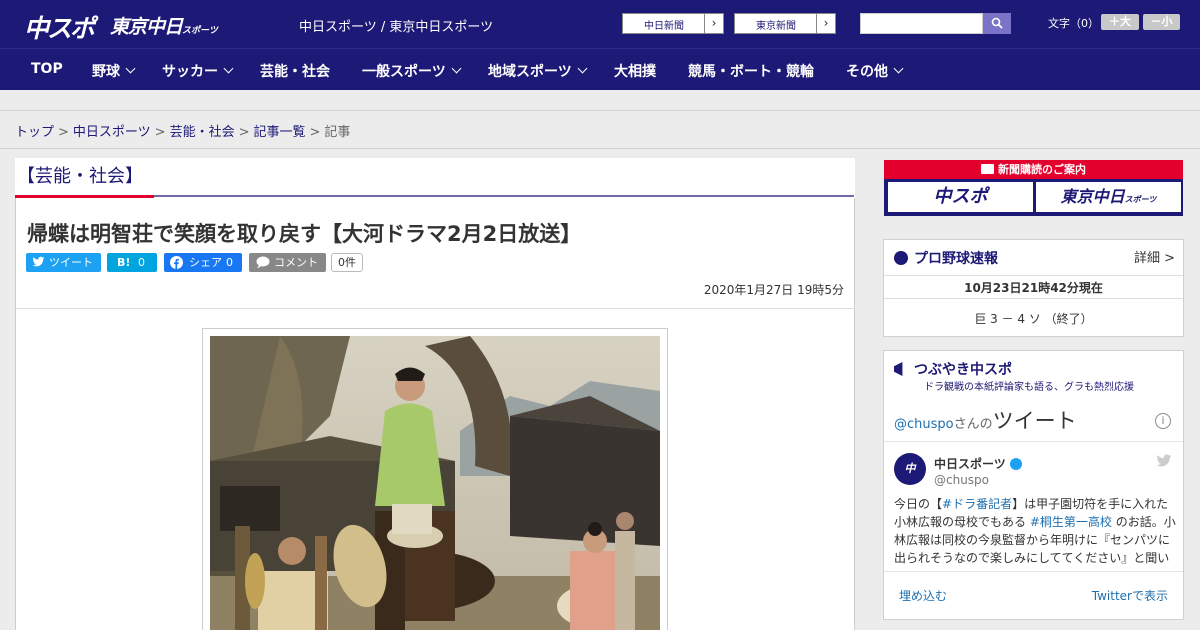 Image resolution: width=1200 pixels, height=630 pixels. I want to click on font-size-label: 文字（0）, so click(1073, 23).